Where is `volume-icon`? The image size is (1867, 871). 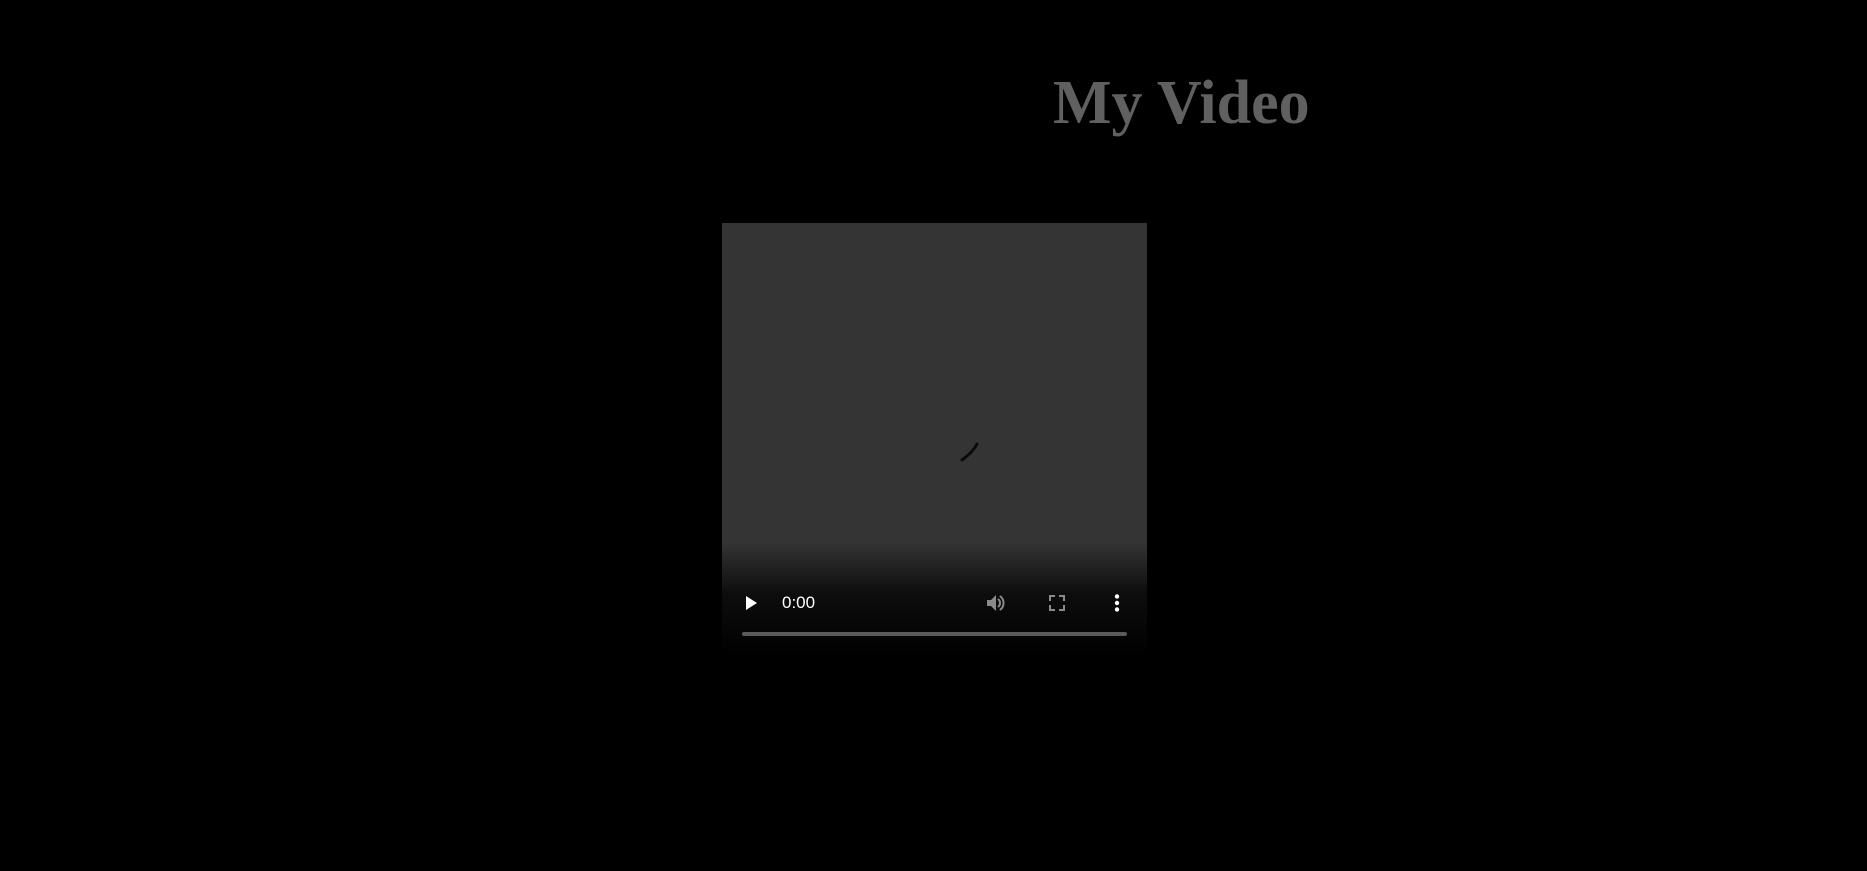 volume-icon is located at coordinates (996, 603).